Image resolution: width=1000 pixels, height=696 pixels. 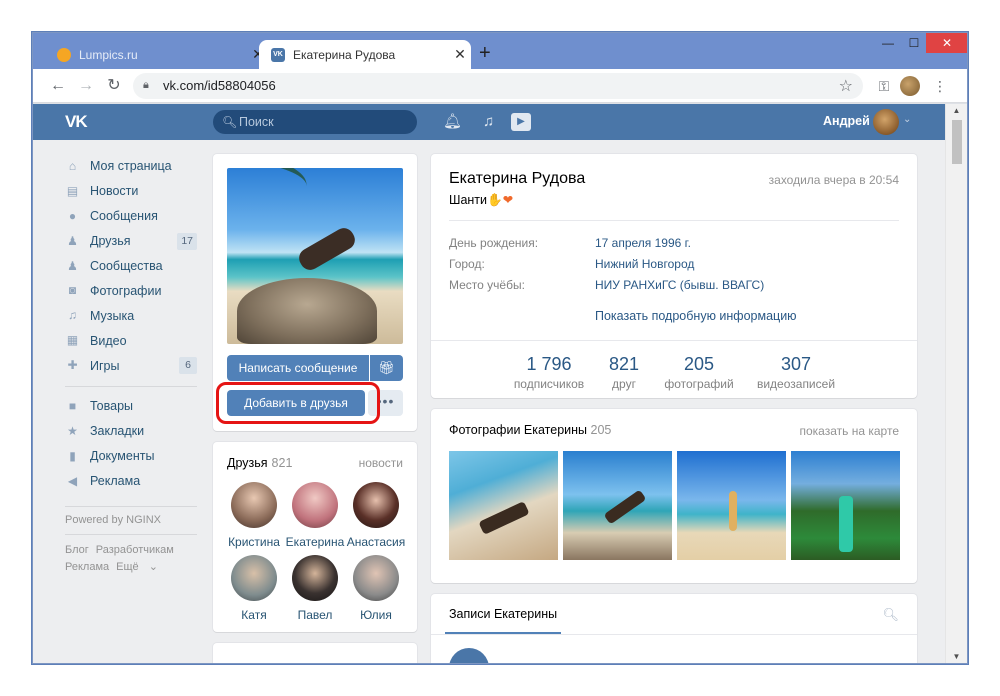 I want to click on vk-logo-icon: VK, so click(x=76, y=122).